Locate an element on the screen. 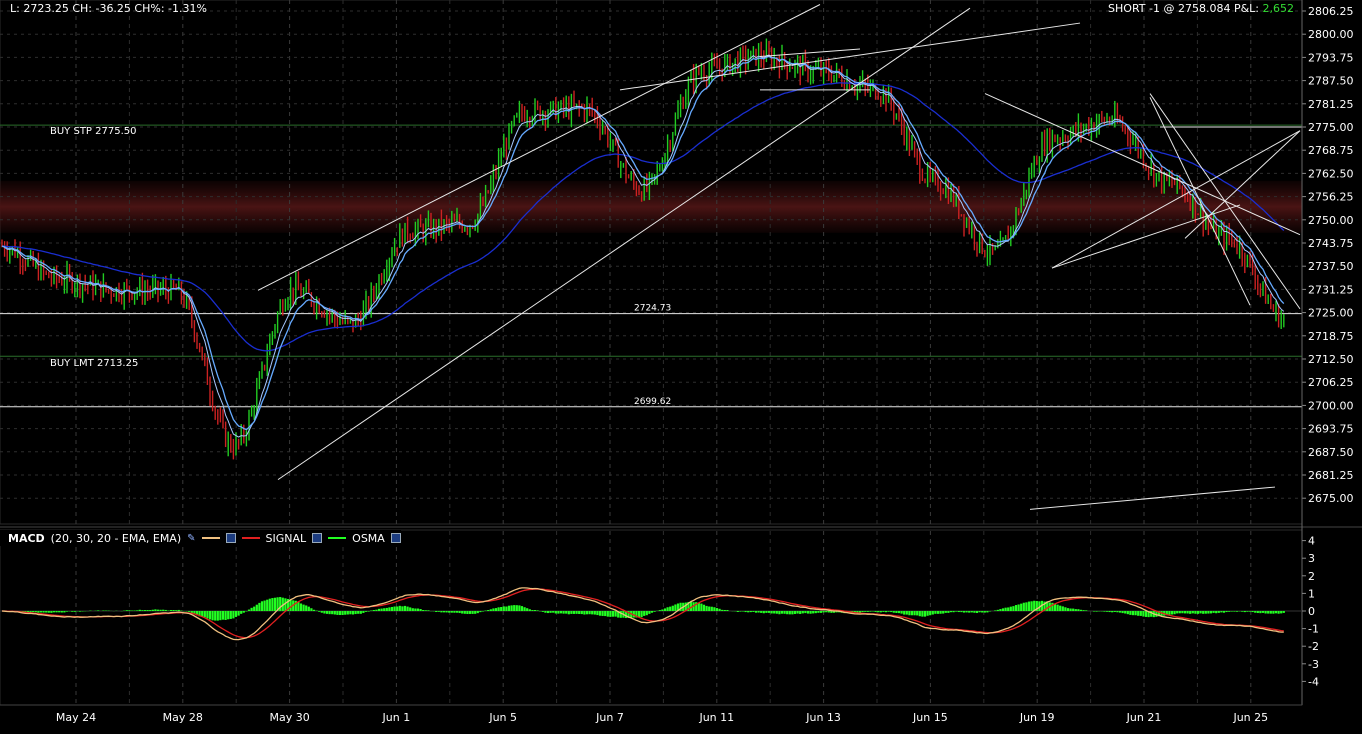 Image resolution: width=1362 pixels, height=734 pixels. macd-line-swatch is located at coordinates (210, 538).